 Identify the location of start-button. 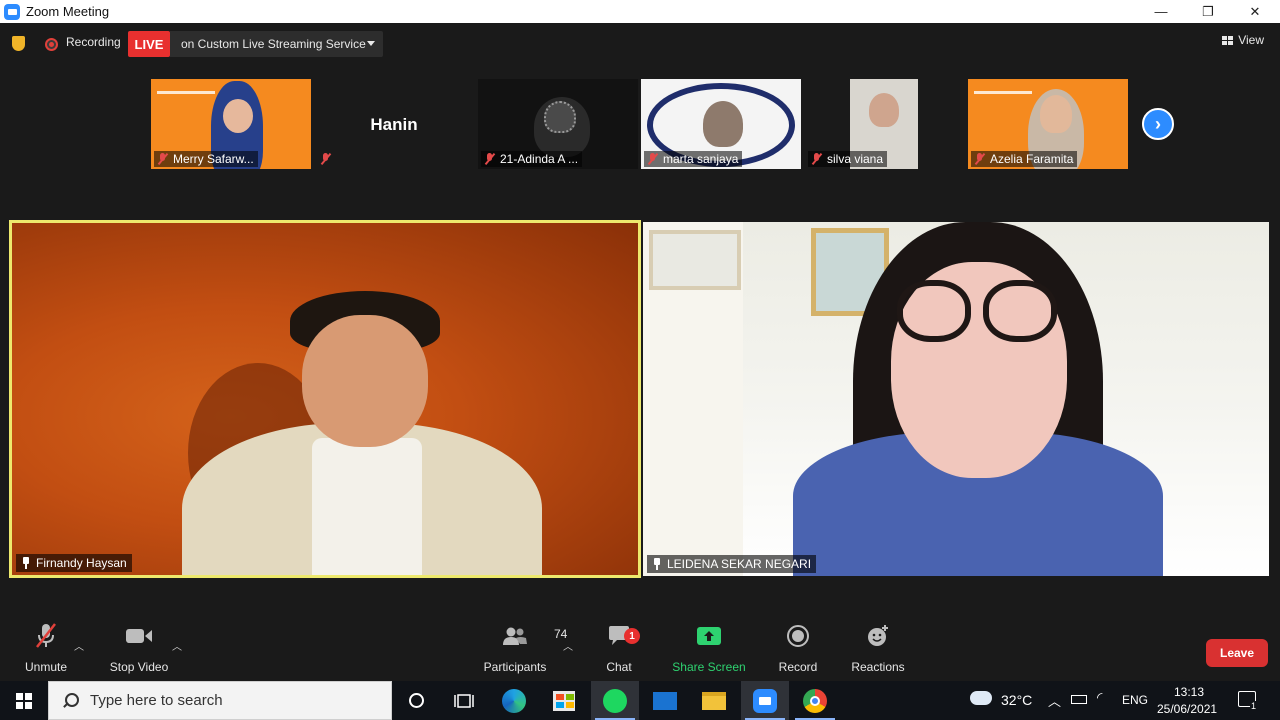
(24, 700).